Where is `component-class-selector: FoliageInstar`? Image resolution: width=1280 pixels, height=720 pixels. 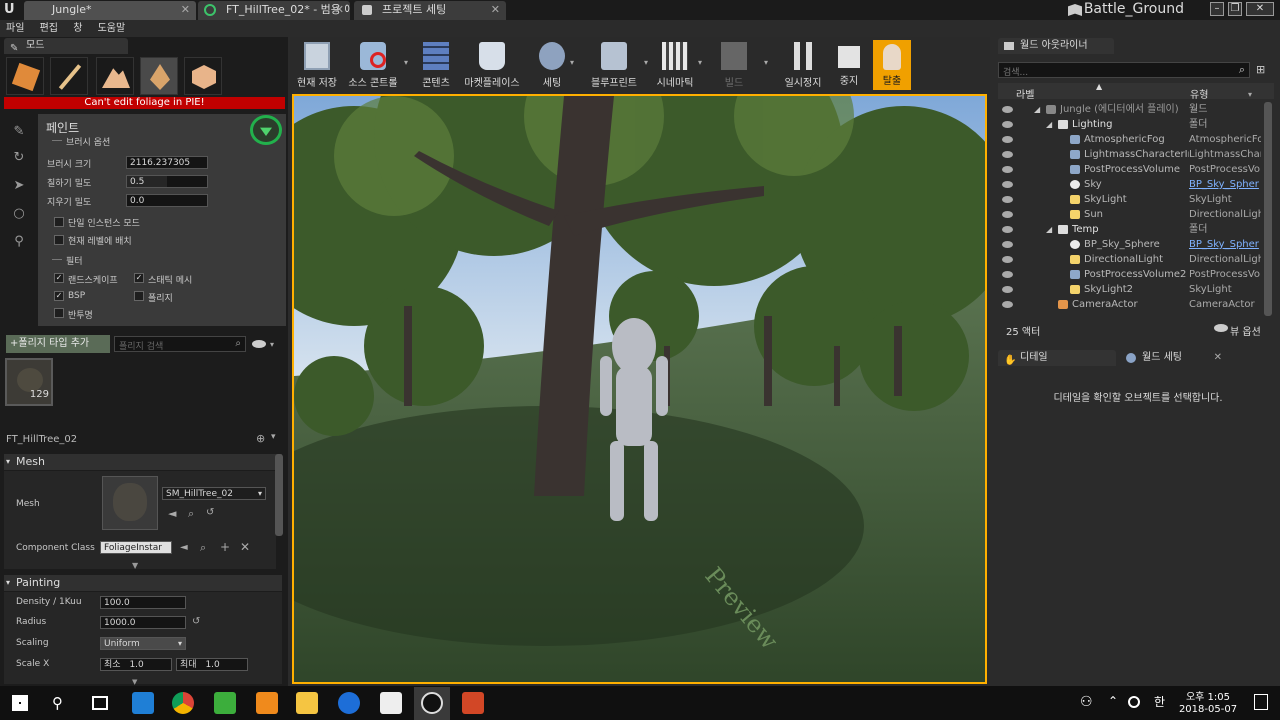 component-class-selector: FoliageInstar is located at coordinates (136, 547).